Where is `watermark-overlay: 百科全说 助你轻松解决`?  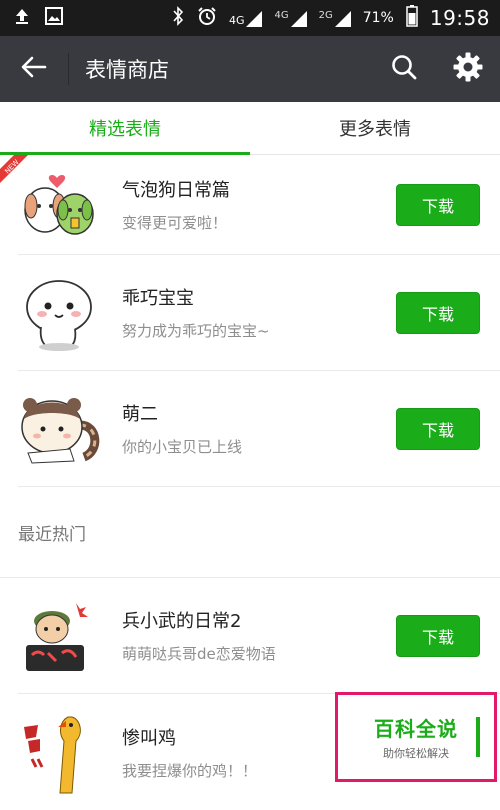 watermark-overlay: 百科全说 助你轻松解决 is located at coordinates (416, 737).